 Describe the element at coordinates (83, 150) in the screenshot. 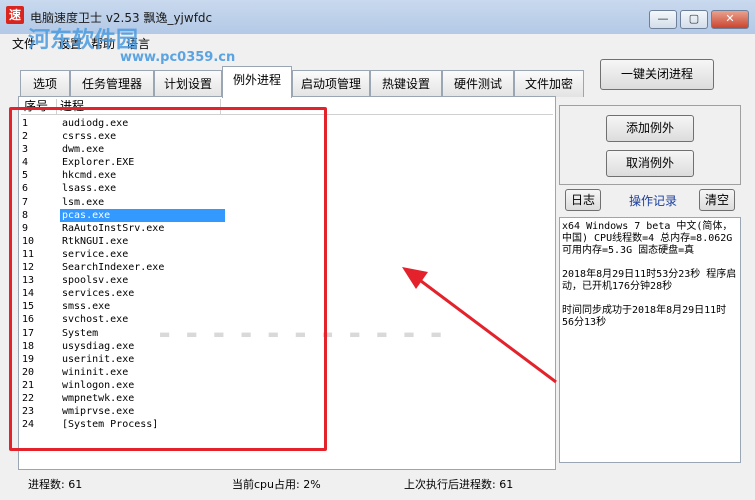

I see `process-name: dwm.exe` at that location.